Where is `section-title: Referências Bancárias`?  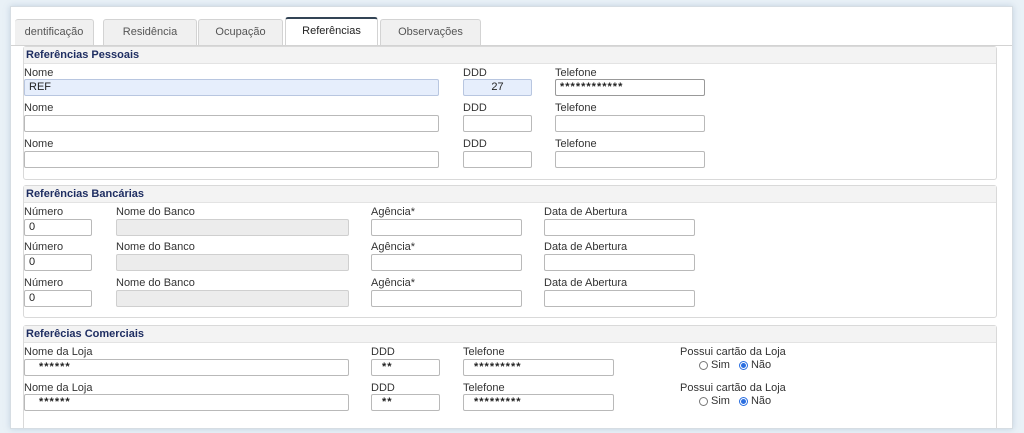
section-title: Referências Bancárias is located at coordinates (510, 194).